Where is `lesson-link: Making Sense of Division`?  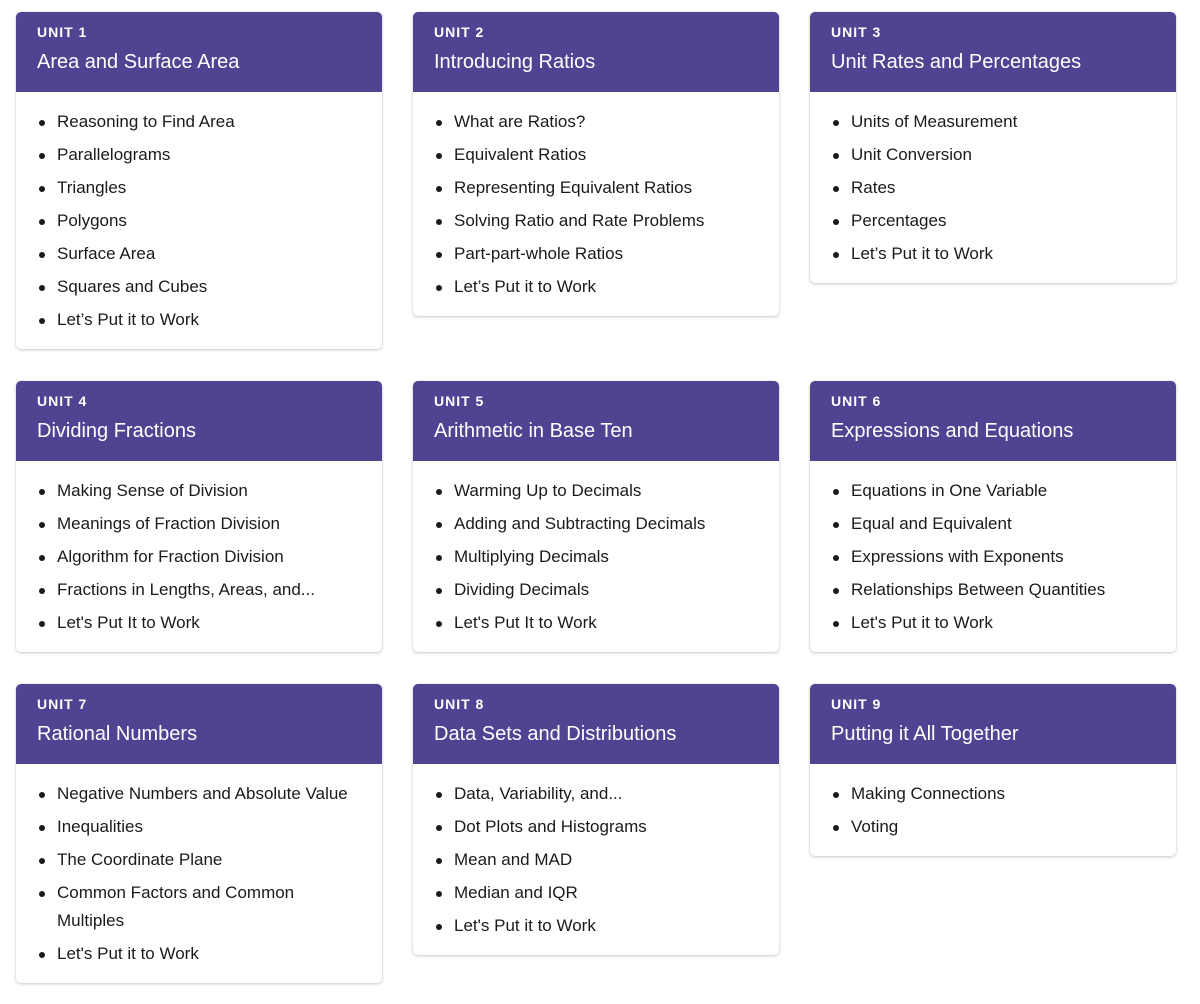 lesson-link: Making Sense of Division is located at coordinates (199, 491).